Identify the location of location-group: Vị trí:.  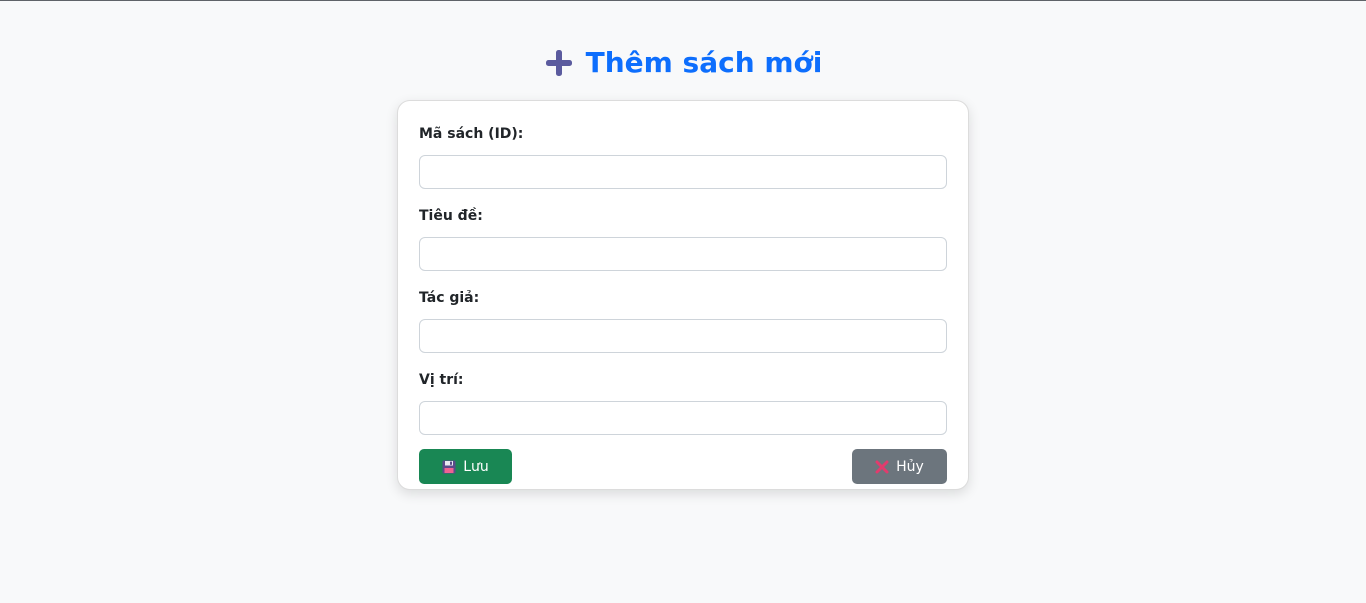
(683, 402).